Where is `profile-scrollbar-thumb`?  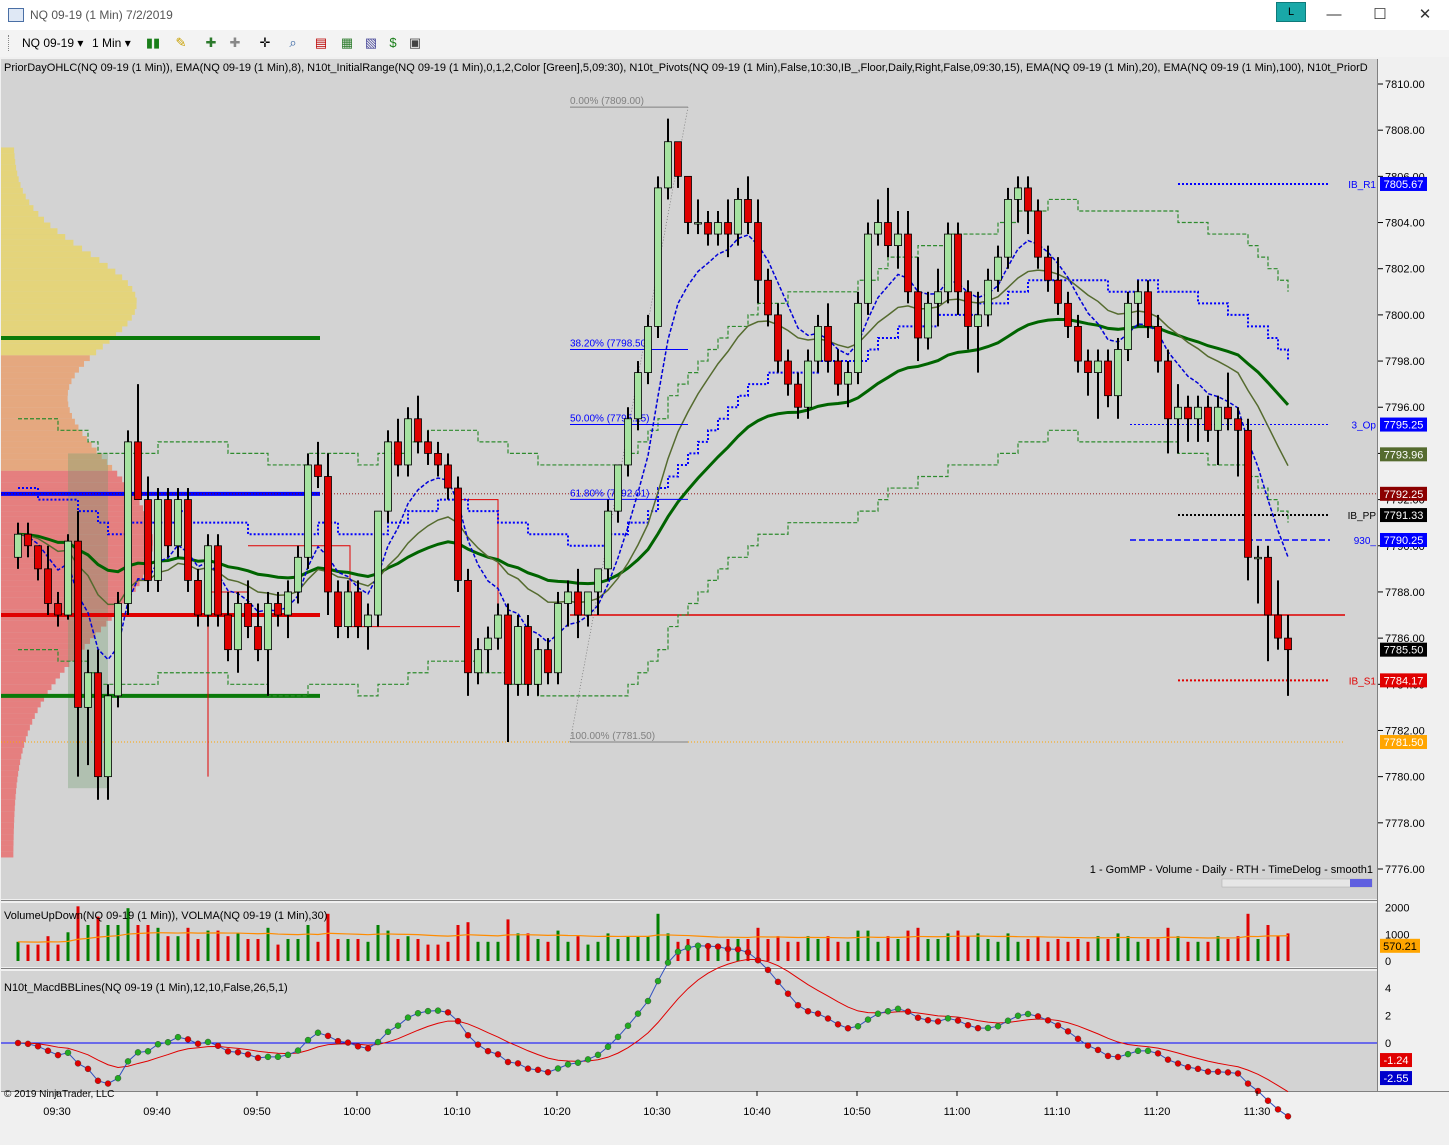 profile-scrollbar-thumb is located at coordinates (1361, 883).